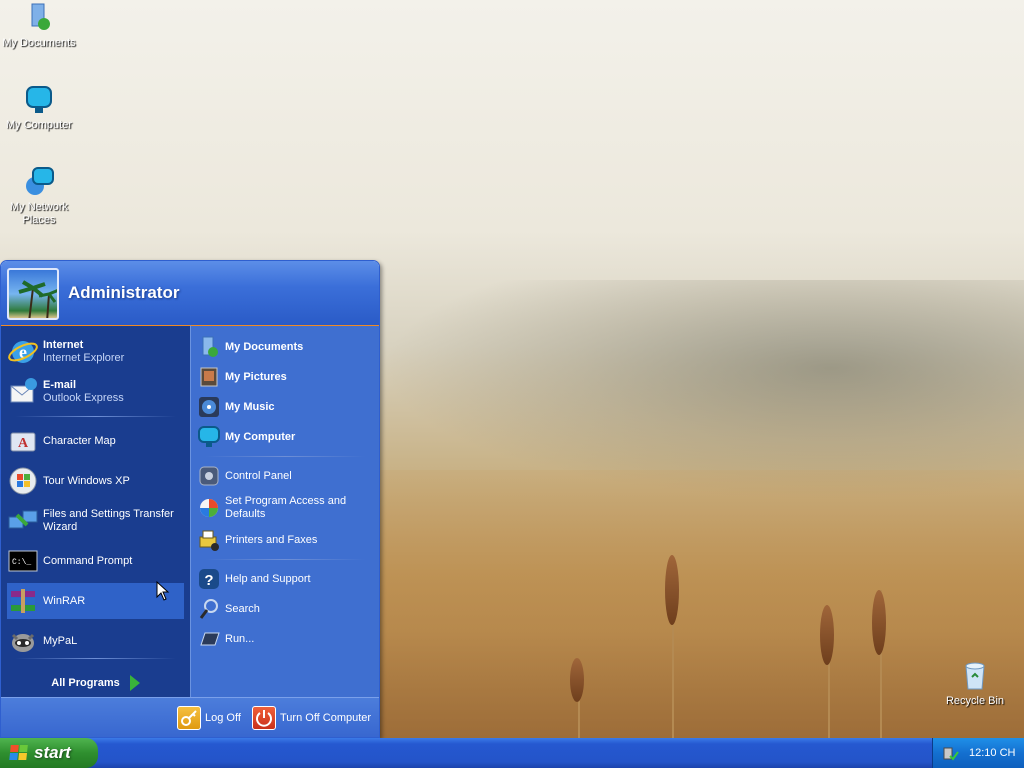 The image size is (1024, 768). I want to click on recent-item-character-map: A Character Map, so click(95, 441).